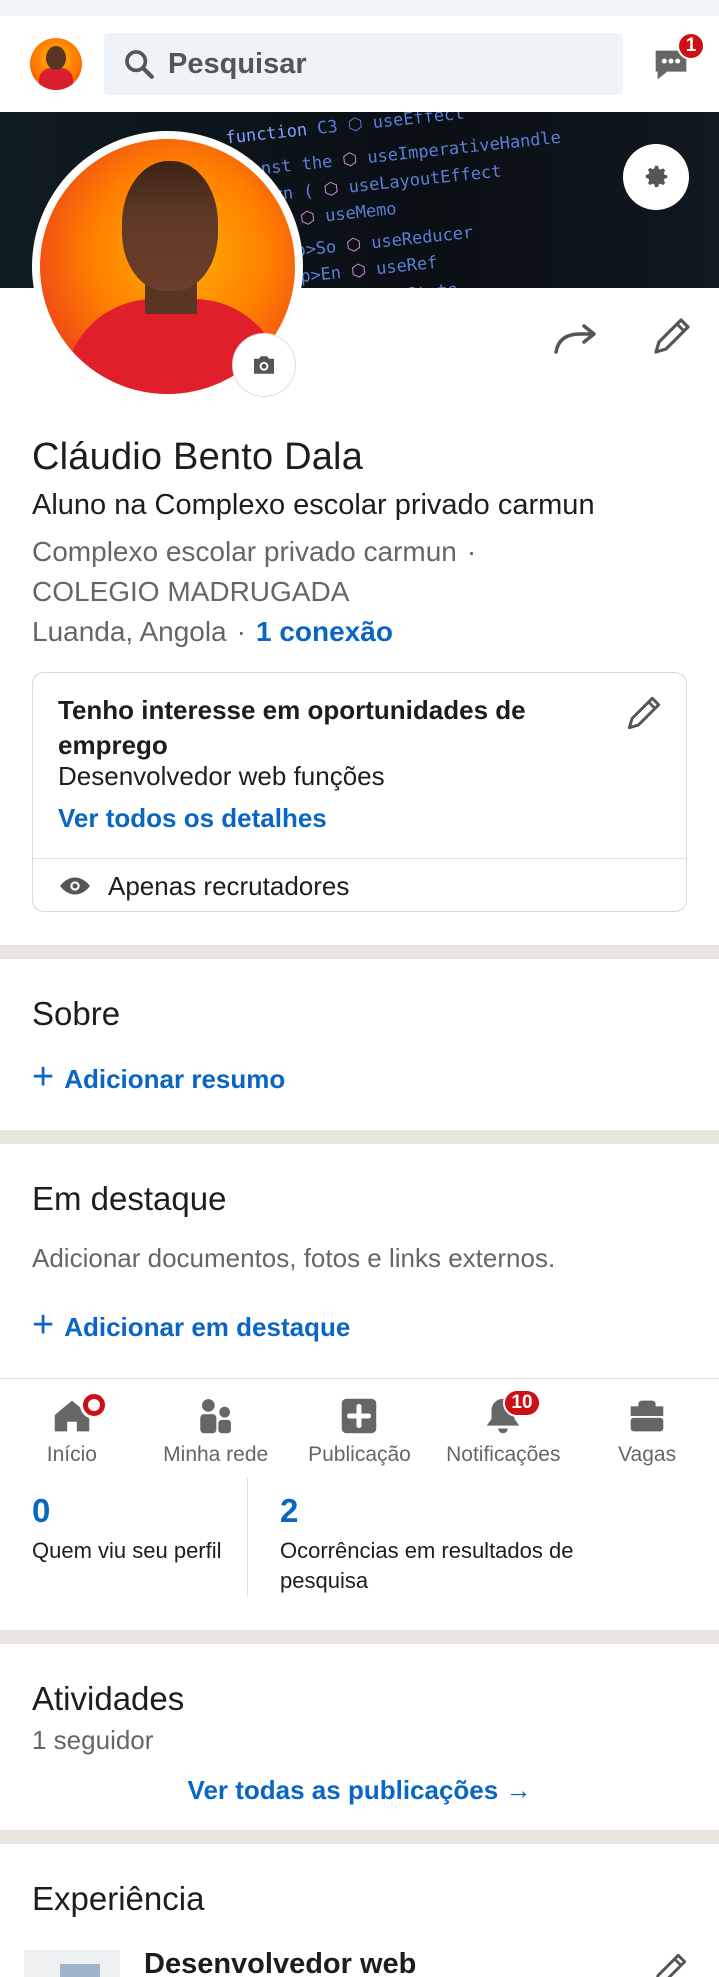 The image size is (719, 1977). Describe the element at coordinates (127, 1529) in the screenshot. I see `profile-views-stat: 0 Quem viu seu perfil` at that location.